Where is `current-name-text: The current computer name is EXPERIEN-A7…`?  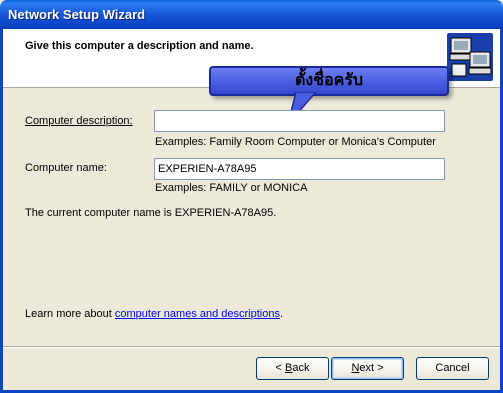 current-name-text: The current computer name is EXPERIEN-A7… is located at coordinates (151, 213).